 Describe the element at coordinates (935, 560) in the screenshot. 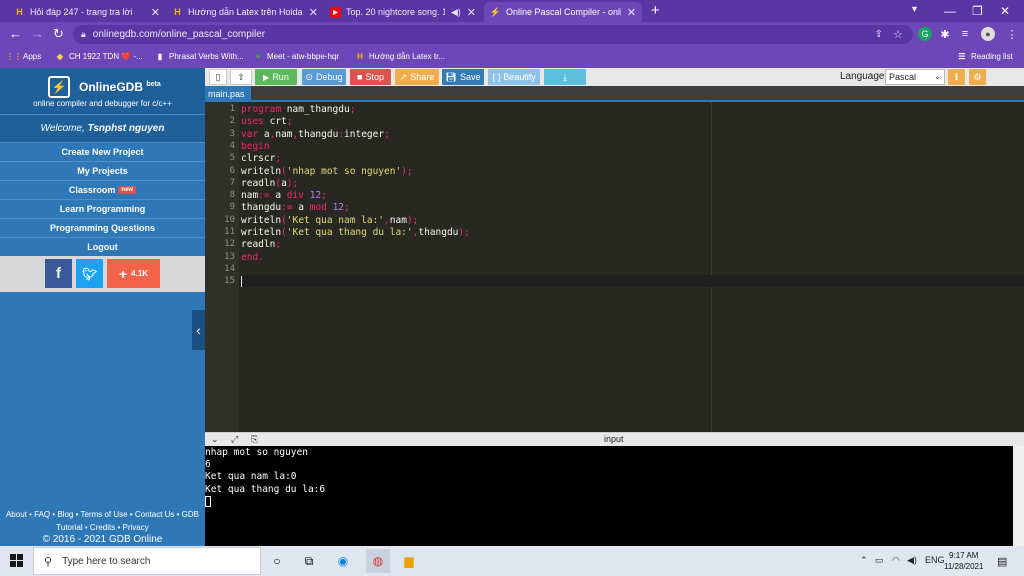

I see `language-indicator: ENG` at that location.